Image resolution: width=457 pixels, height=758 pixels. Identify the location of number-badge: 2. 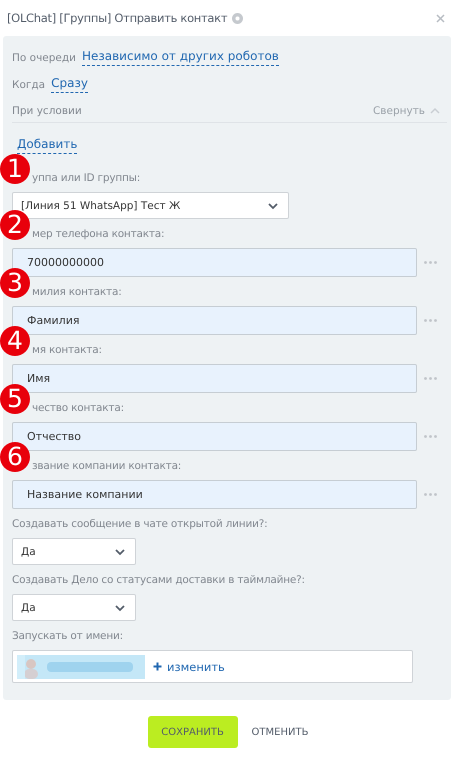
(15, 225).